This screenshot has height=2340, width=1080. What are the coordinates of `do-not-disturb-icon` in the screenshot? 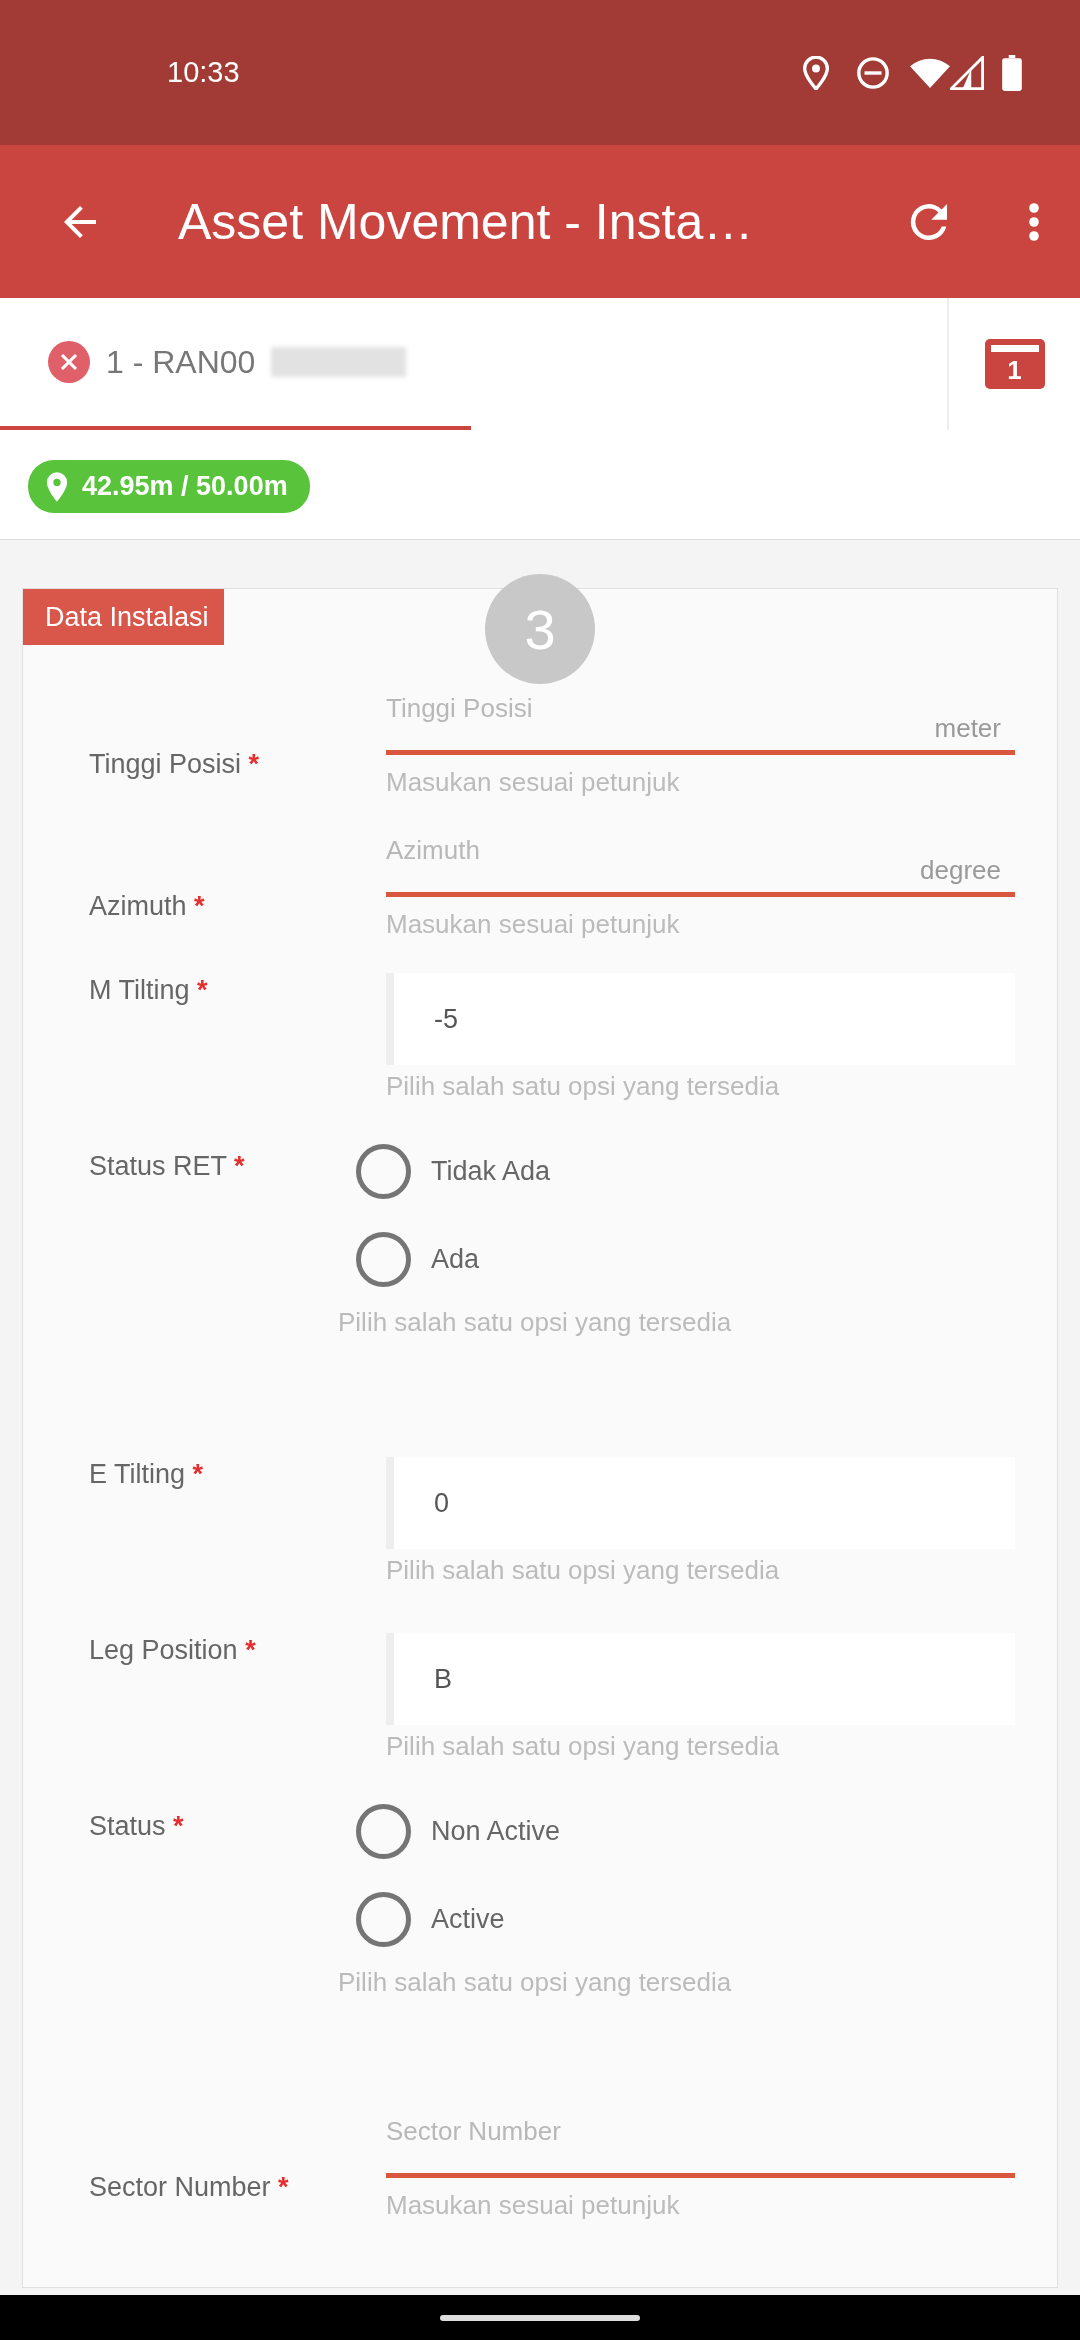 It's located at (873, 72).